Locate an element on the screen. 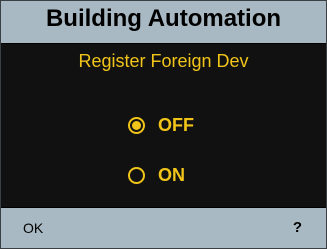 The height and width of the screenshot is (249, 327). radio-selected-icon is located at coordinates (136, 125).